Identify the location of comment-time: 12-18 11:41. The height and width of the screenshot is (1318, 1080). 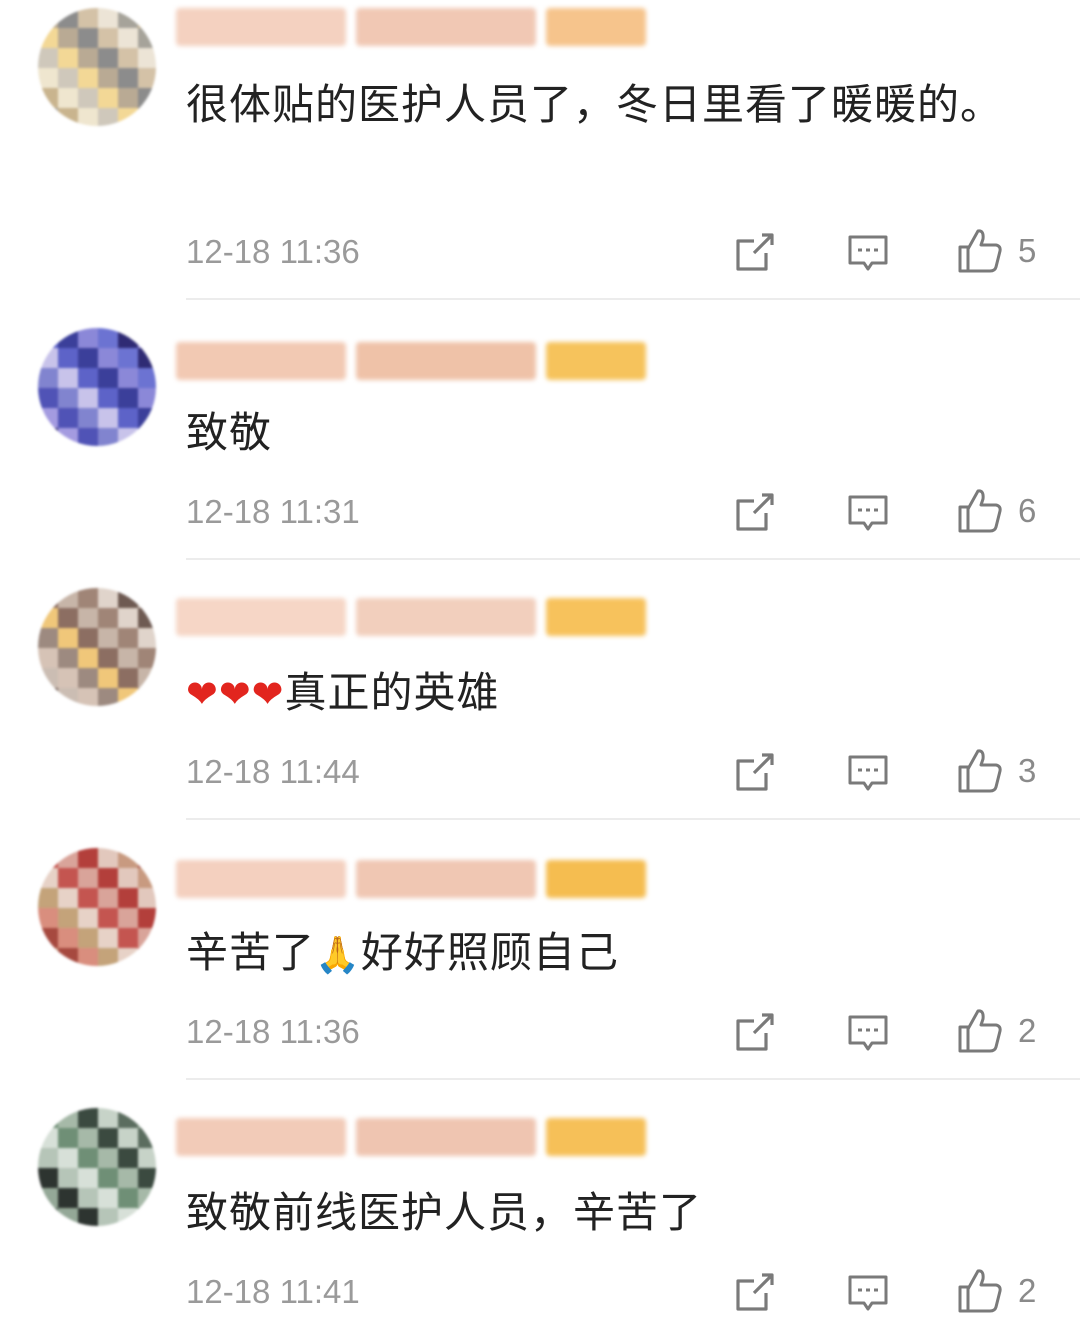
(273, 1291).